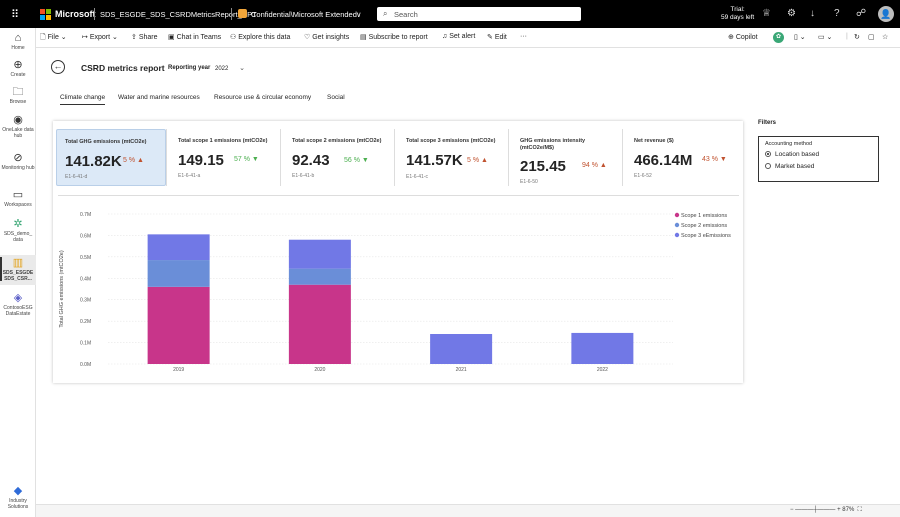 This screenshot has width=900, height=517. Describe the element at coordinates (85, 279) in the screenshot. I see `y-tick-label: 0.4M` at that location.